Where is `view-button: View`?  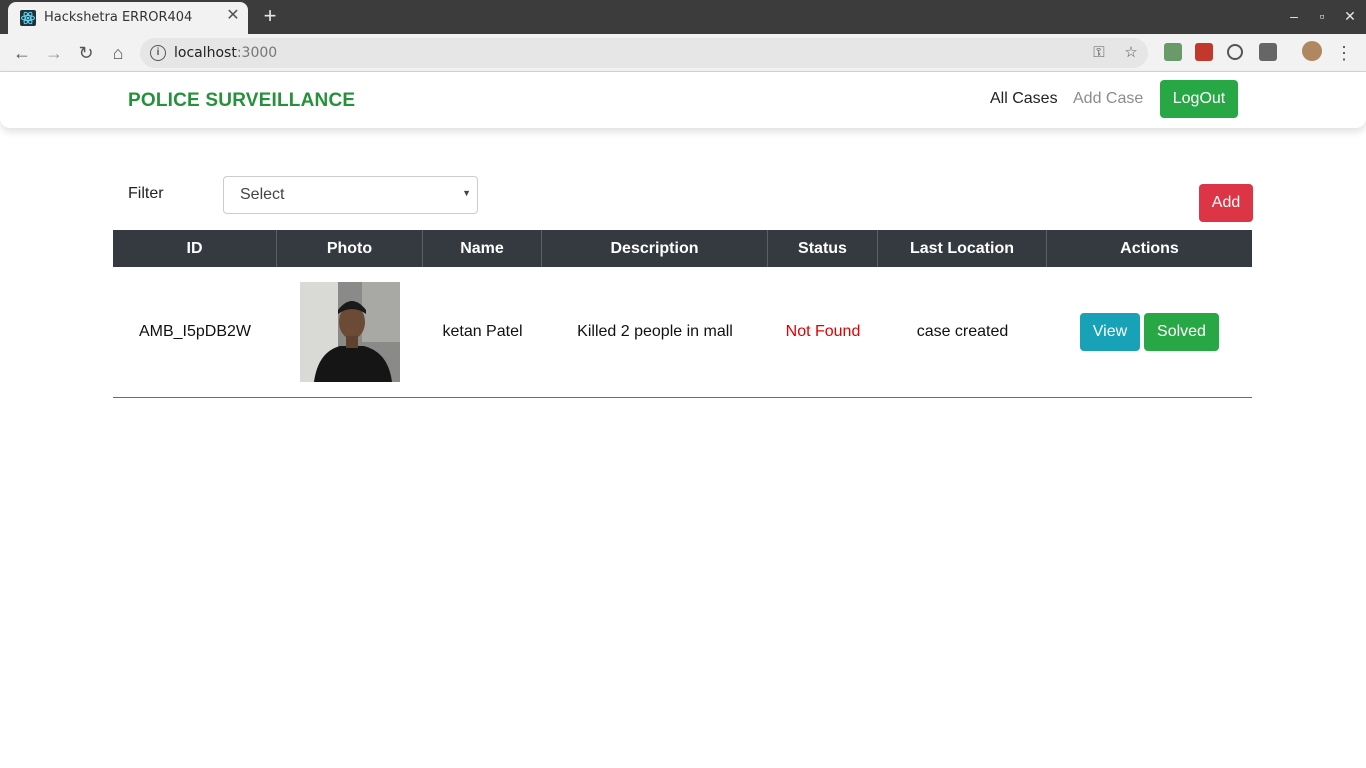 view-button: View is located at coordinates (1110, 332).